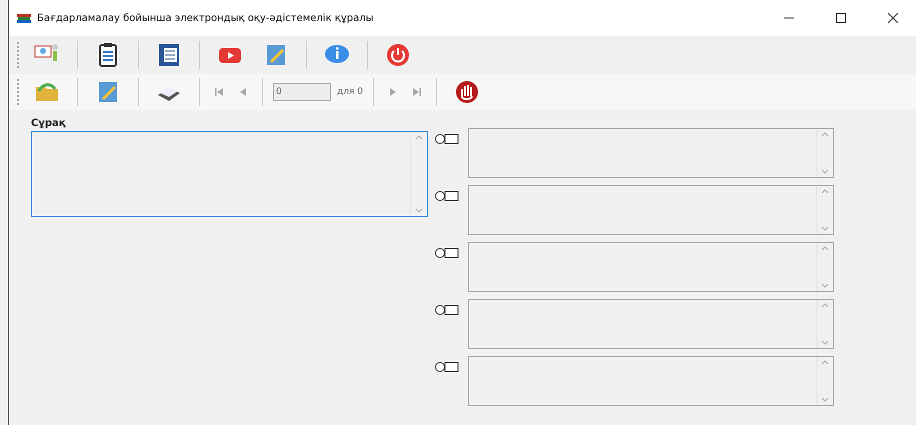 The height and width of the screenshot is (425, 916). Describe the element at coordinates (243, 92) in the screenshot. I see `triangle-left-icon` at that location.